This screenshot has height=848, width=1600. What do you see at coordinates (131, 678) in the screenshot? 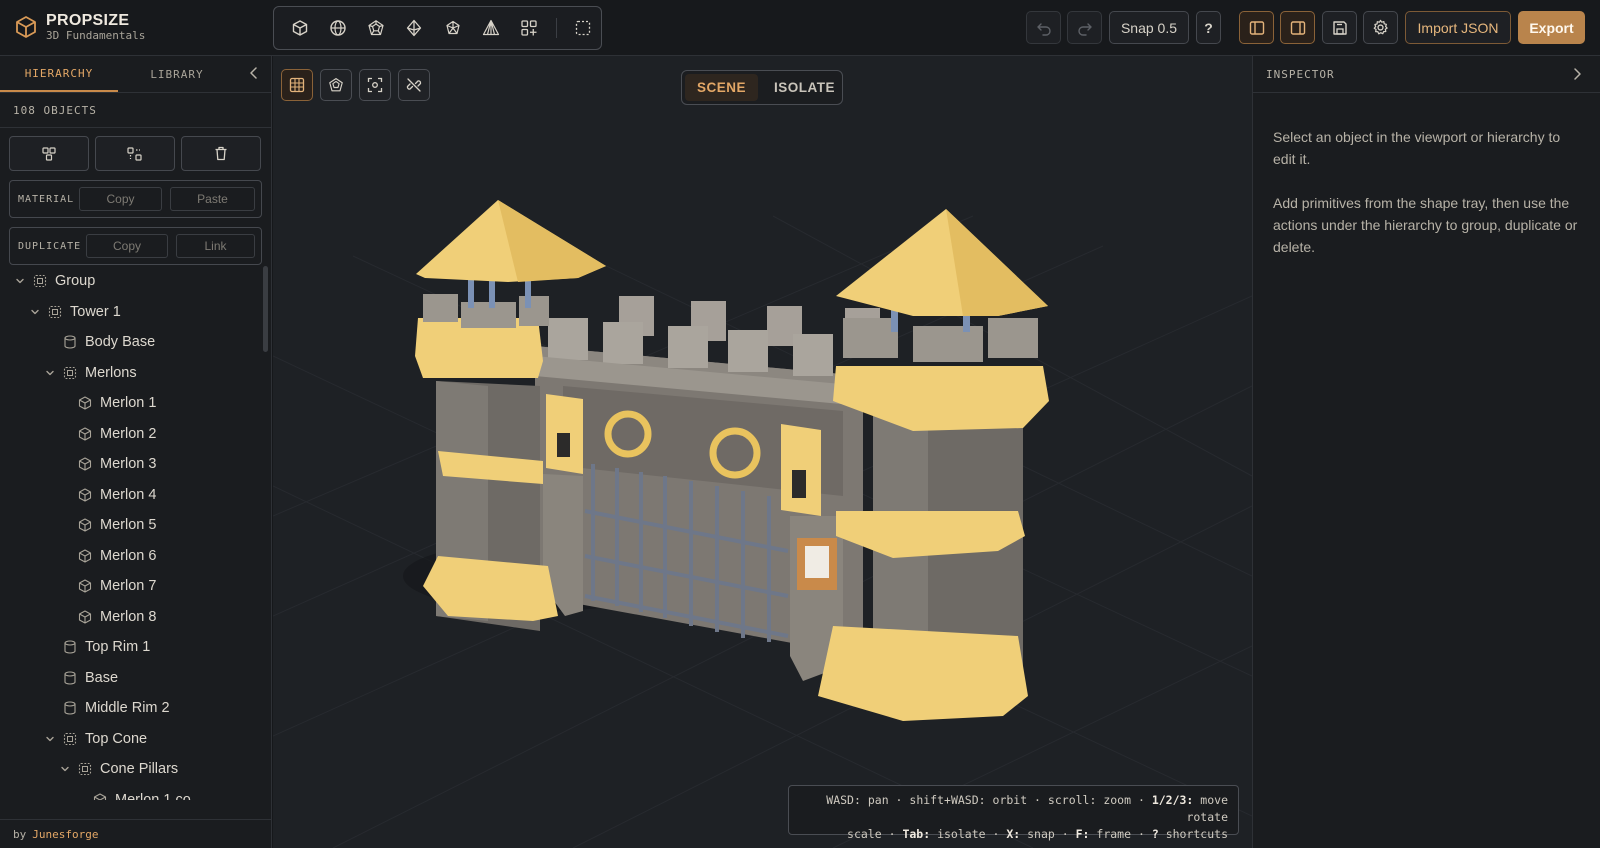
I see `tree-item: Base` at bounding box center [131, 678].